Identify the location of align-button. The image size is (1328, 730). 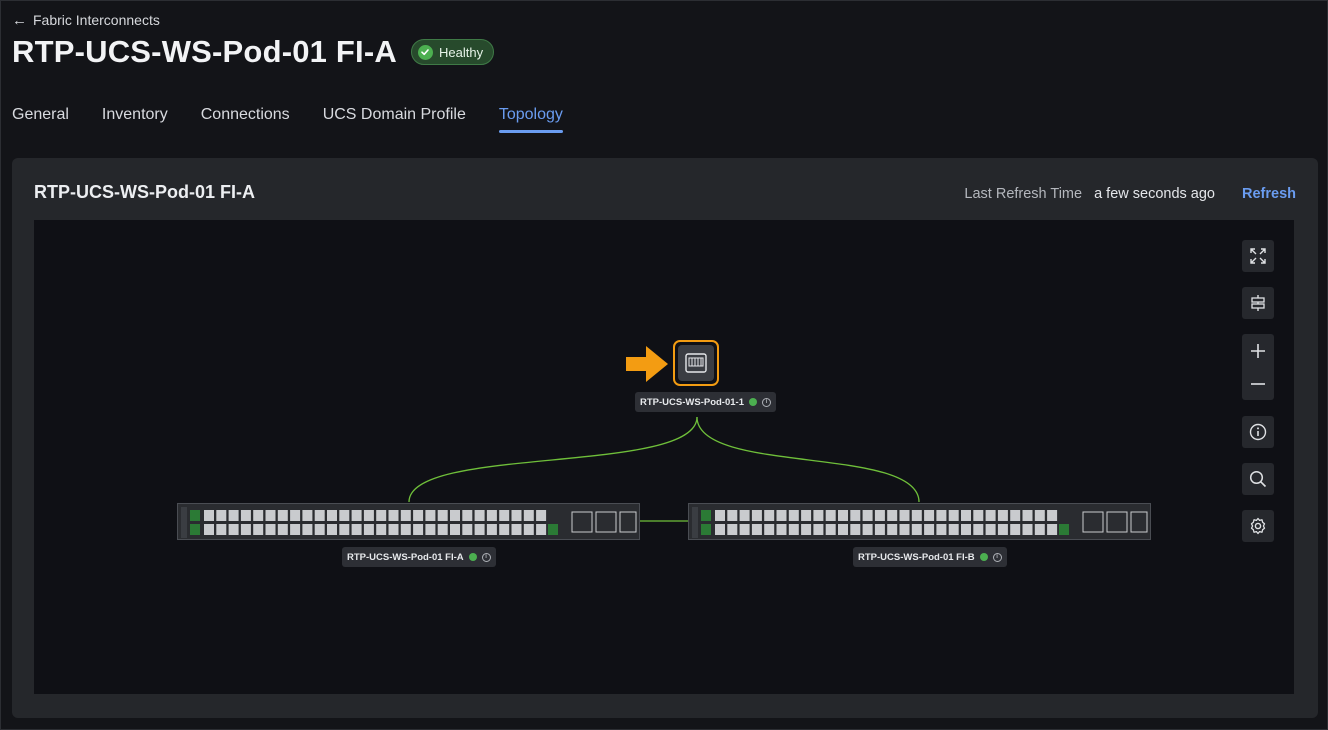
(1258, 303).